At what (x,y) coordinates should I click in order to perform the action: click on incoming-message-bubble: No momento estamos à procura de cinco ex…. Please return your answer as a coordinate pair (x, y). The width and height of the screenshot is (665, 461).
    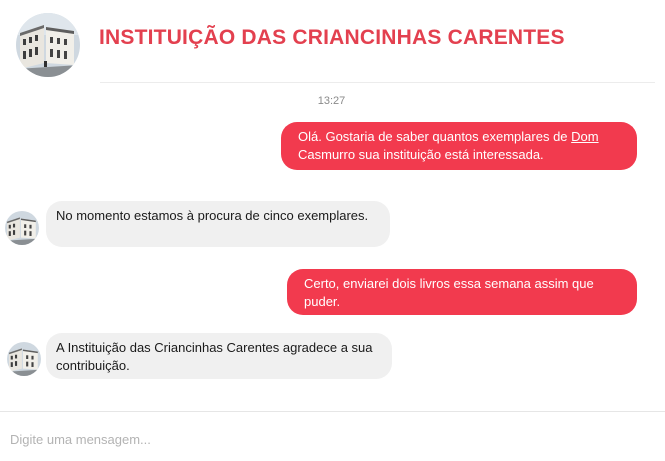
    Looking at the image, I should click on (218, 224).